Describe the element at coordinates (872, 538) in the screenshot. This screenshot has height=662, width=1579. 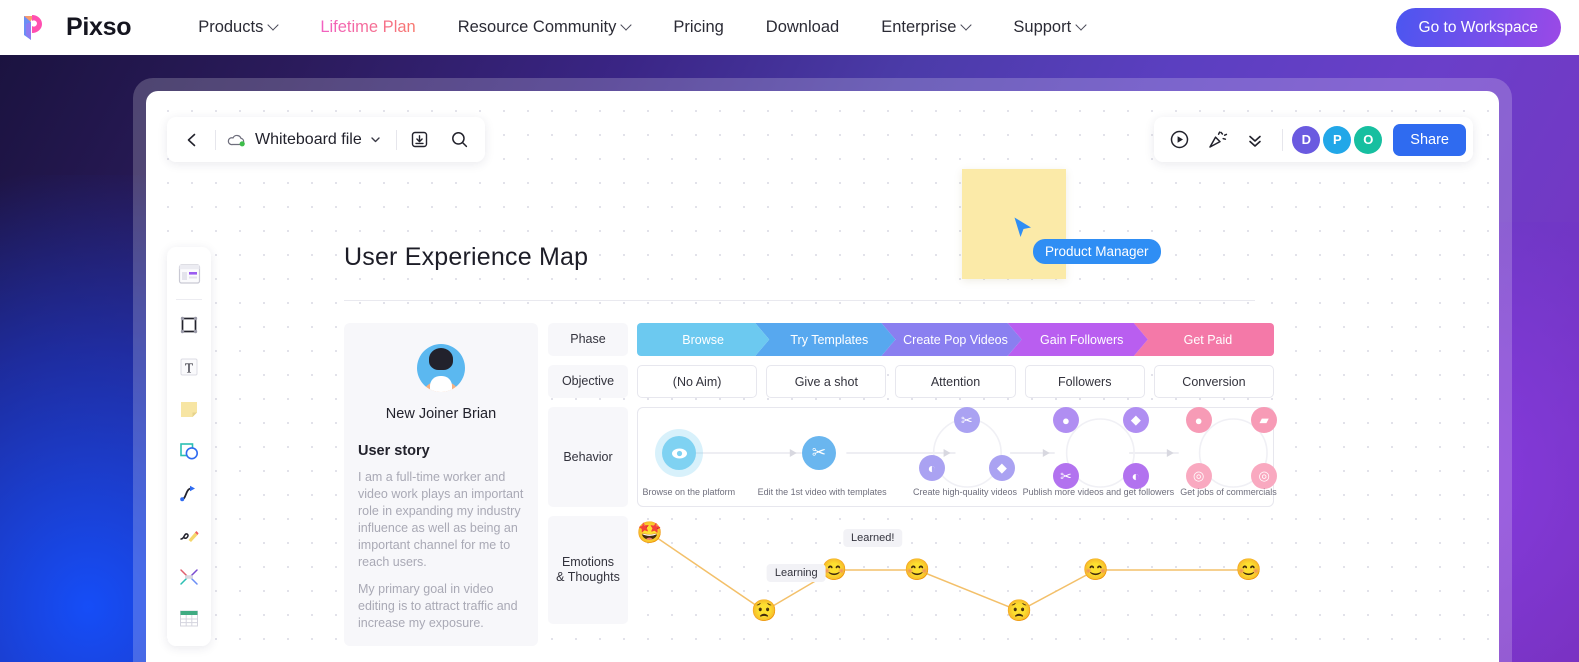
I see `emotion-note: Learned!` at that location.